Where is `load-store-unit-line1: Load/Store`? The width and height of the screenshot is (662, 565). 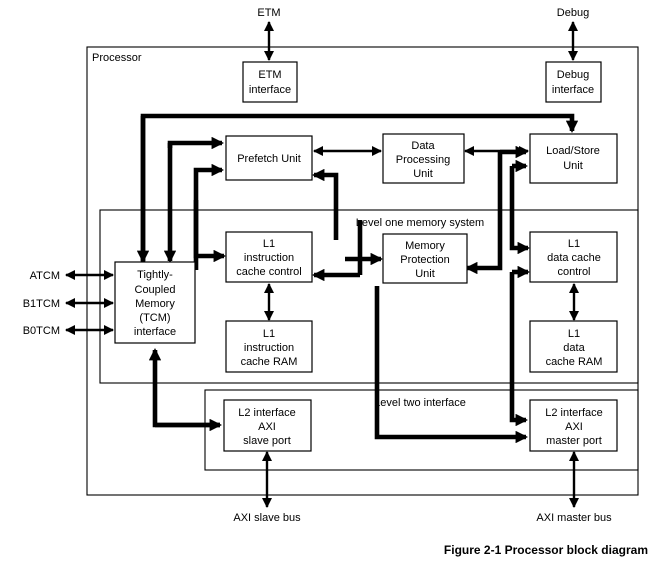
load-store-unit-line1: Load/Store is located at coordinates (573, 151).